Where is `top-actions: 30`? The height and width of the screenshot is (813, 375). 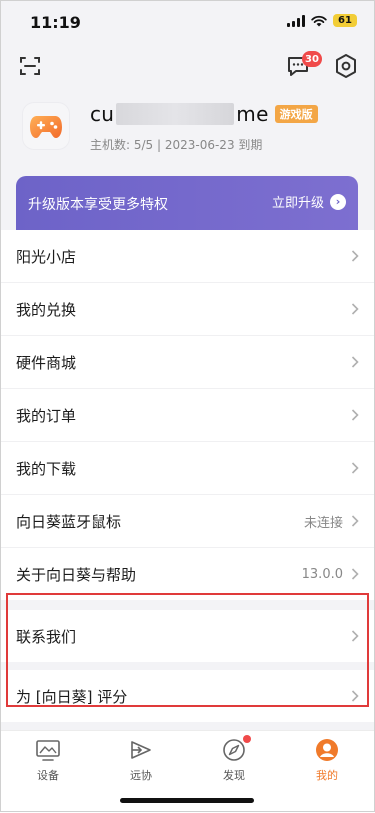 top-actions: 30 is located at coordinates (187, 69).